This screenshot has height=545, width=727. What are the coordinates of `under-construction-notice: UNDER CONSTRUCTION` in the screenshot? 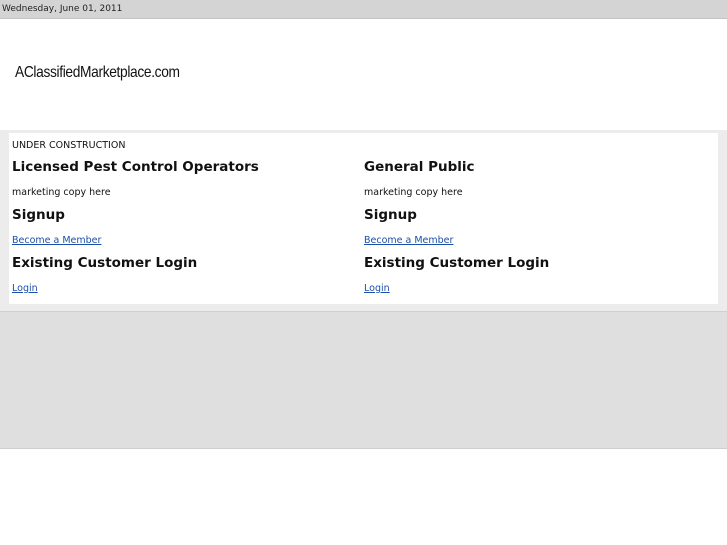 It's located at (69, 145).